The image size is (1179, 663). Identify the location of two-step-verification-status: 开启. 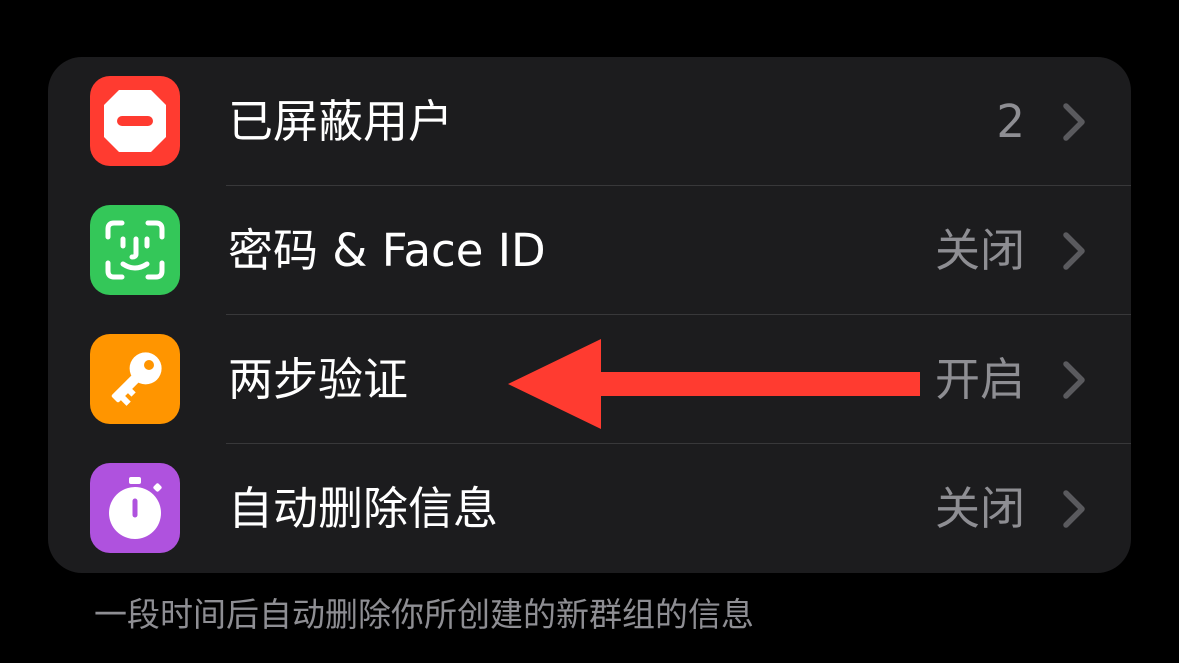
(979, 379).